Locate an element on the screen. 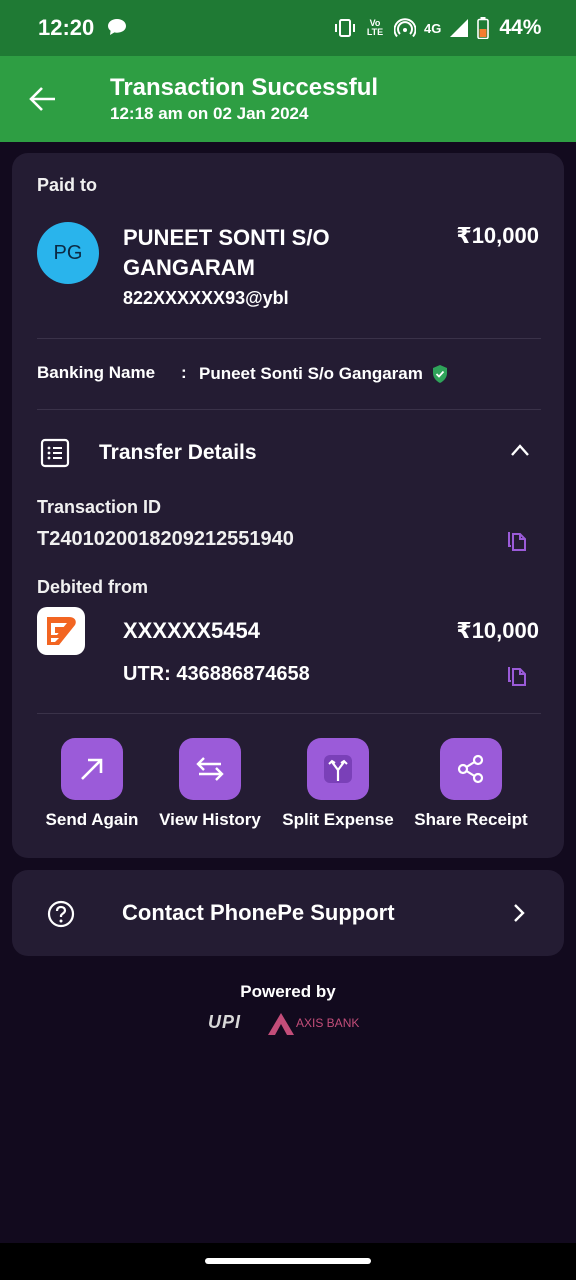  partner-logos: UPI AXIS BANK is located at coordinates (288, 1024).